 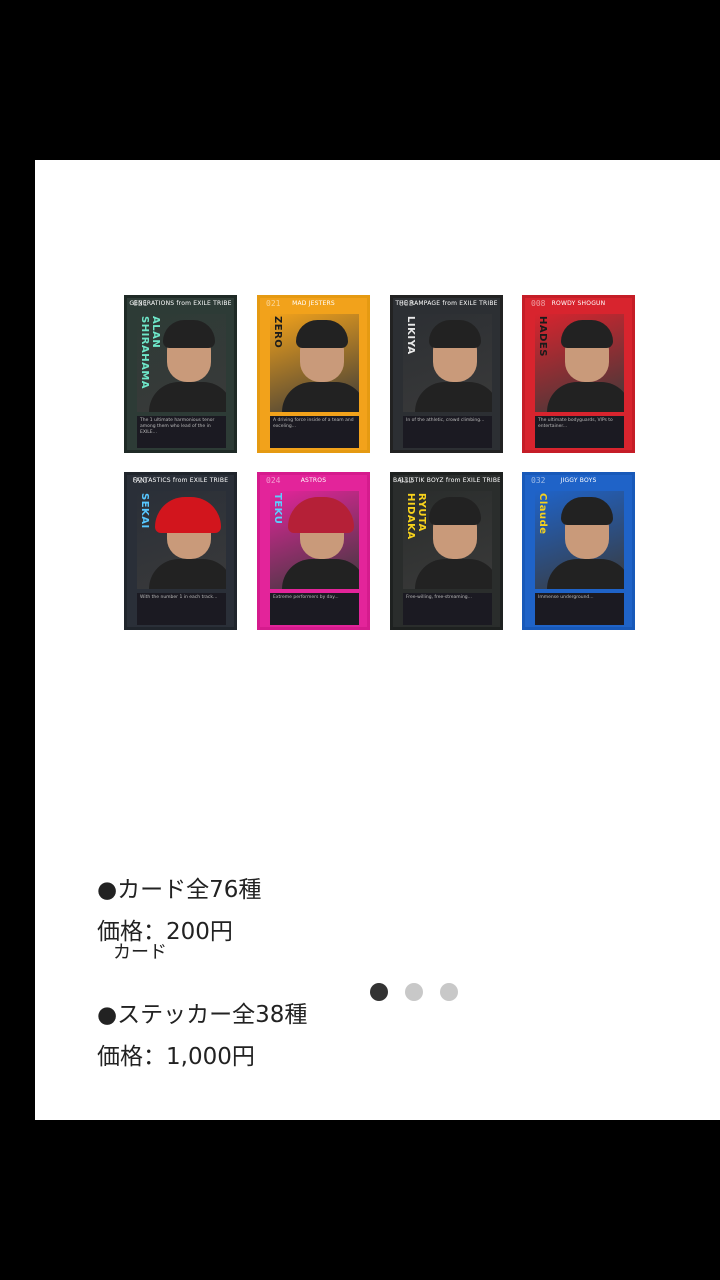 What do you see at coordinates (579, 540) in the screenshot?
I see `card-portrait: Claude` at bounding box center [579, 540].